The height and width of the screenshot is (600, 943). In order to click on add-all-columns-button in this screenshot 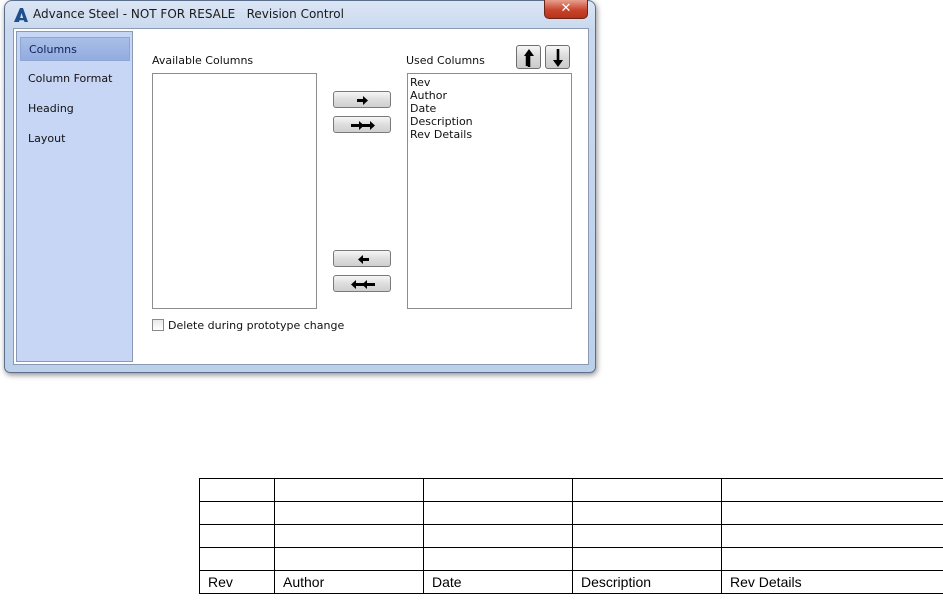, I will do `click(362, 124)`.